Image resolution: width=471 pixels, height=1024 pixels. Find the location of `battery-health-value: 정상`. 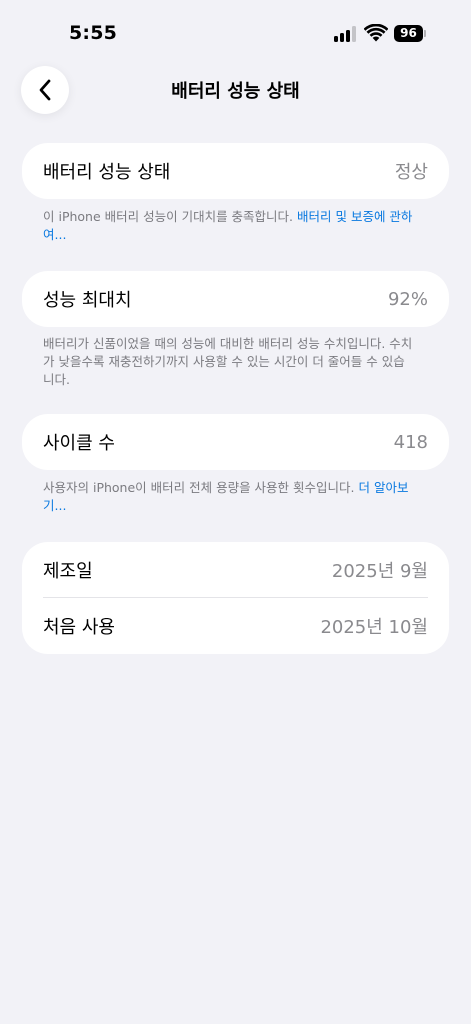

battery-health-value: 정상 is located at coordinates (411, 172).